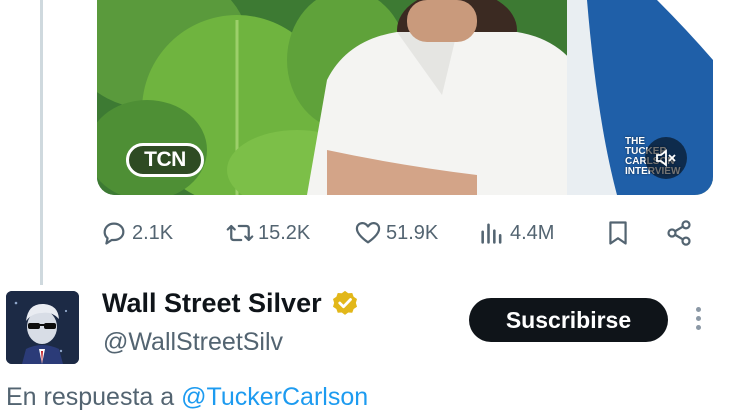 This screenshot has height=412, width=735. I want to click on share-icon, so click(679, 233).